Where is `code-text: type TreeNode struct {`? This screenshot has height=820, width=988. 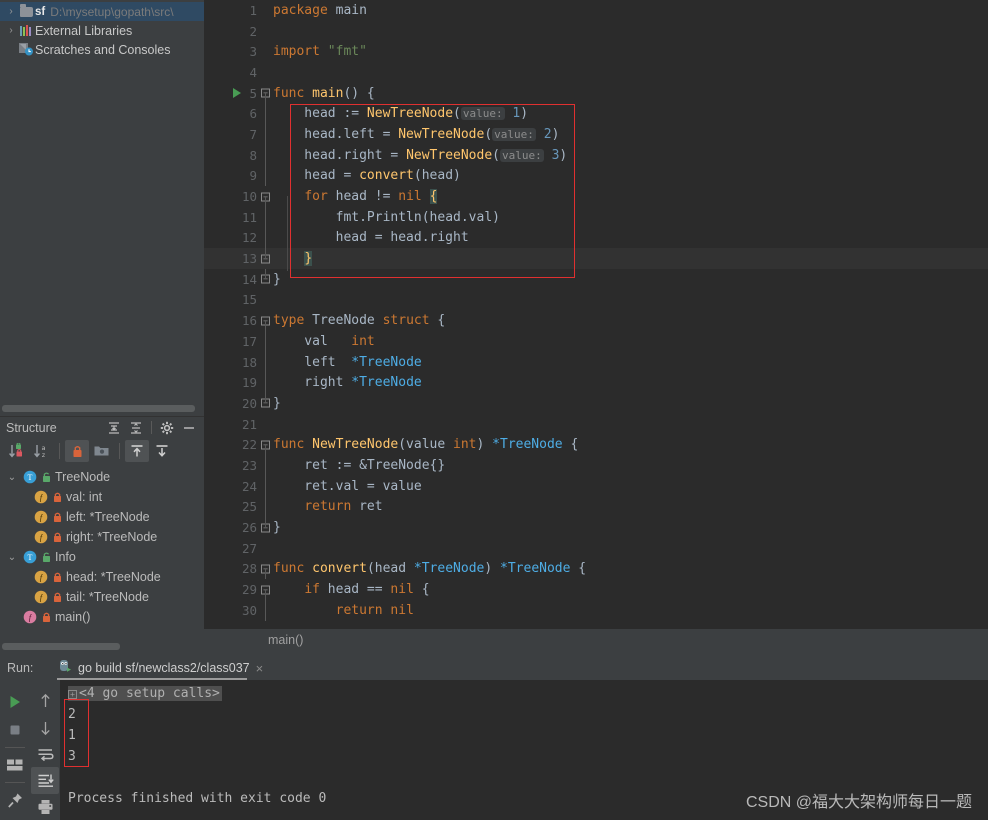
code-text: type TreeNode struct { is located at coordinates (358, 320).